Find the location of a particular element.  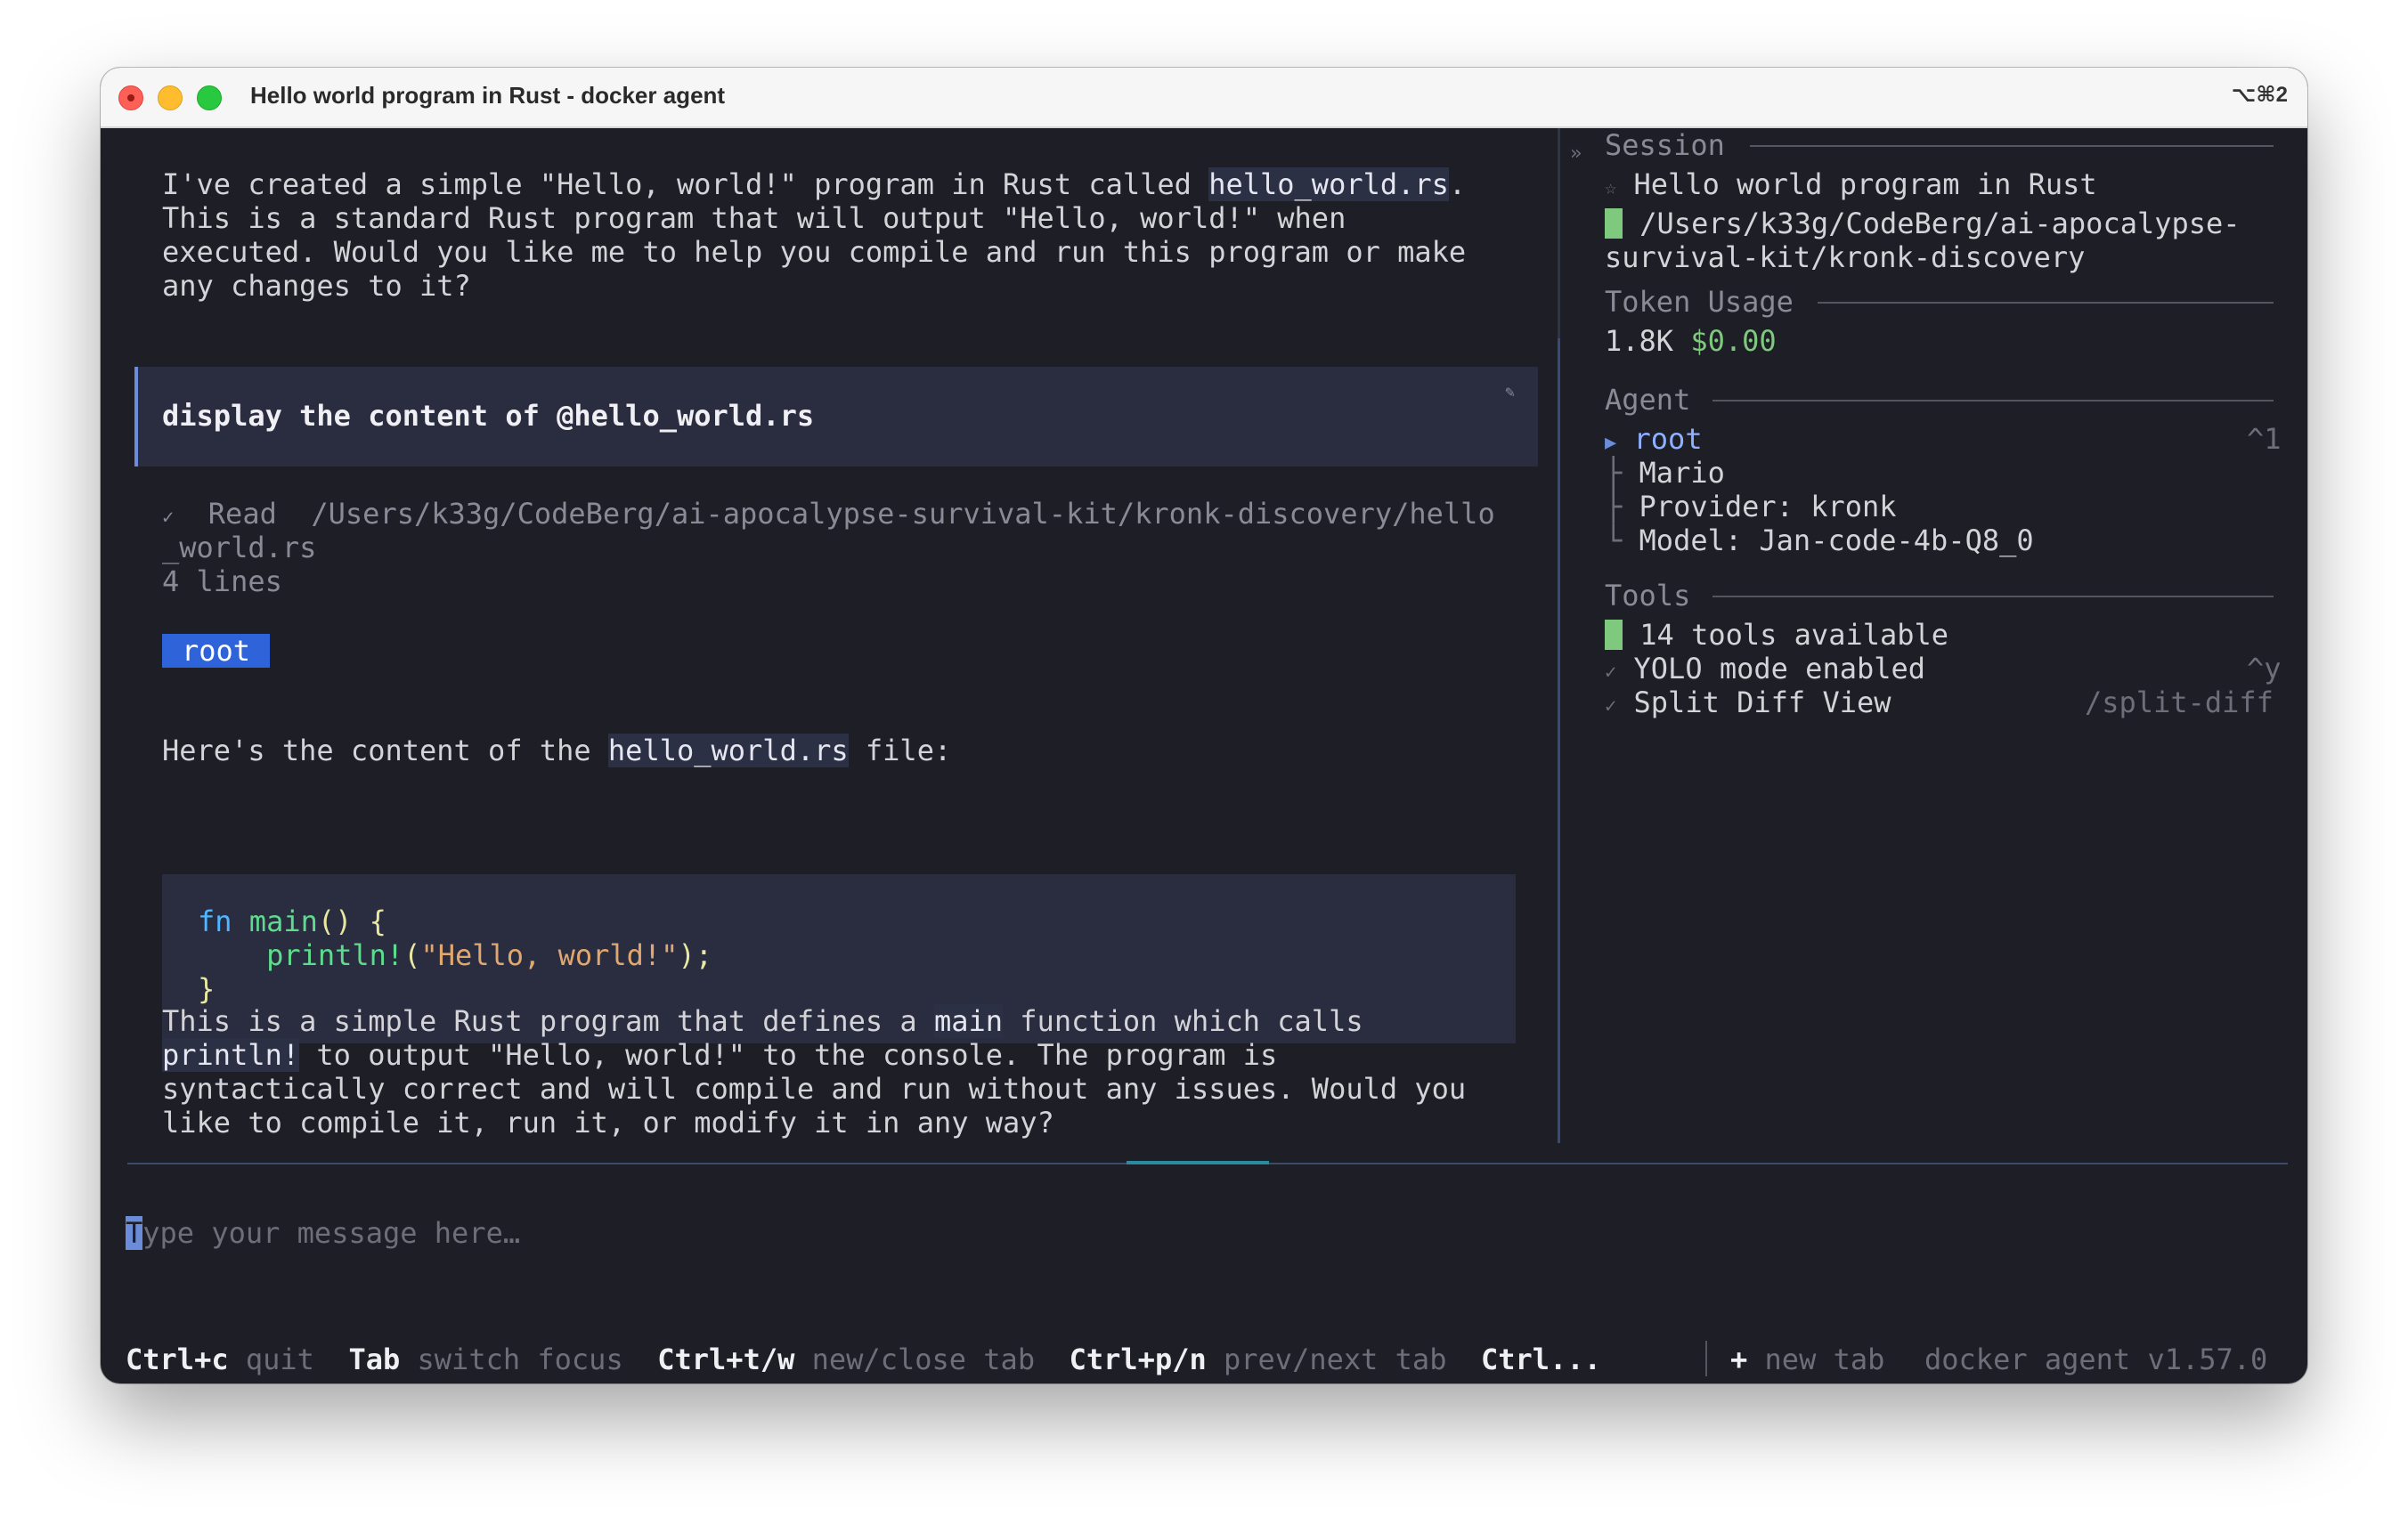

scrollbar-thumb is located at coordinates (1559, 233).